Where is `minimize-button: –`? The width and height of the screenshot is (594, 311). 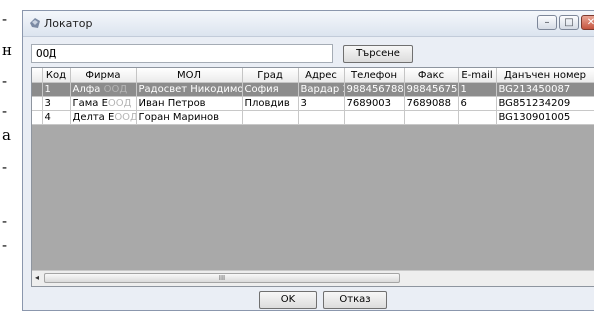 minimize-button: – is located at coordinates (547, 22).